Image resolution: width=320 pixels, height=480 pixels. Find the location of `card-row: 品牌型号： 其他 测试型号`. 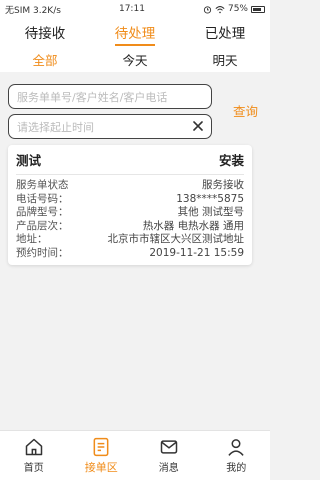

card-row: 品牌型号： 其他 测试型号 is located at coordinates (130, 213).